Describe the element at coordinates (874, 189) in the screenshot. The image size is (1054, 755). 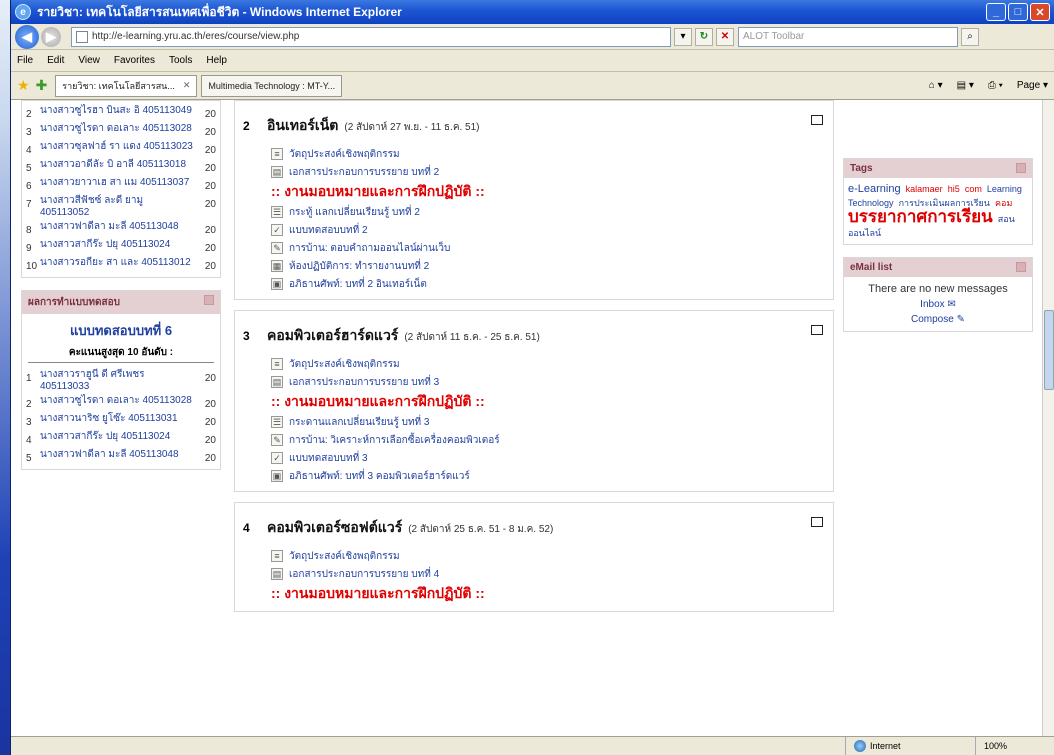
I see `tag-link: e-Learning` at that location.